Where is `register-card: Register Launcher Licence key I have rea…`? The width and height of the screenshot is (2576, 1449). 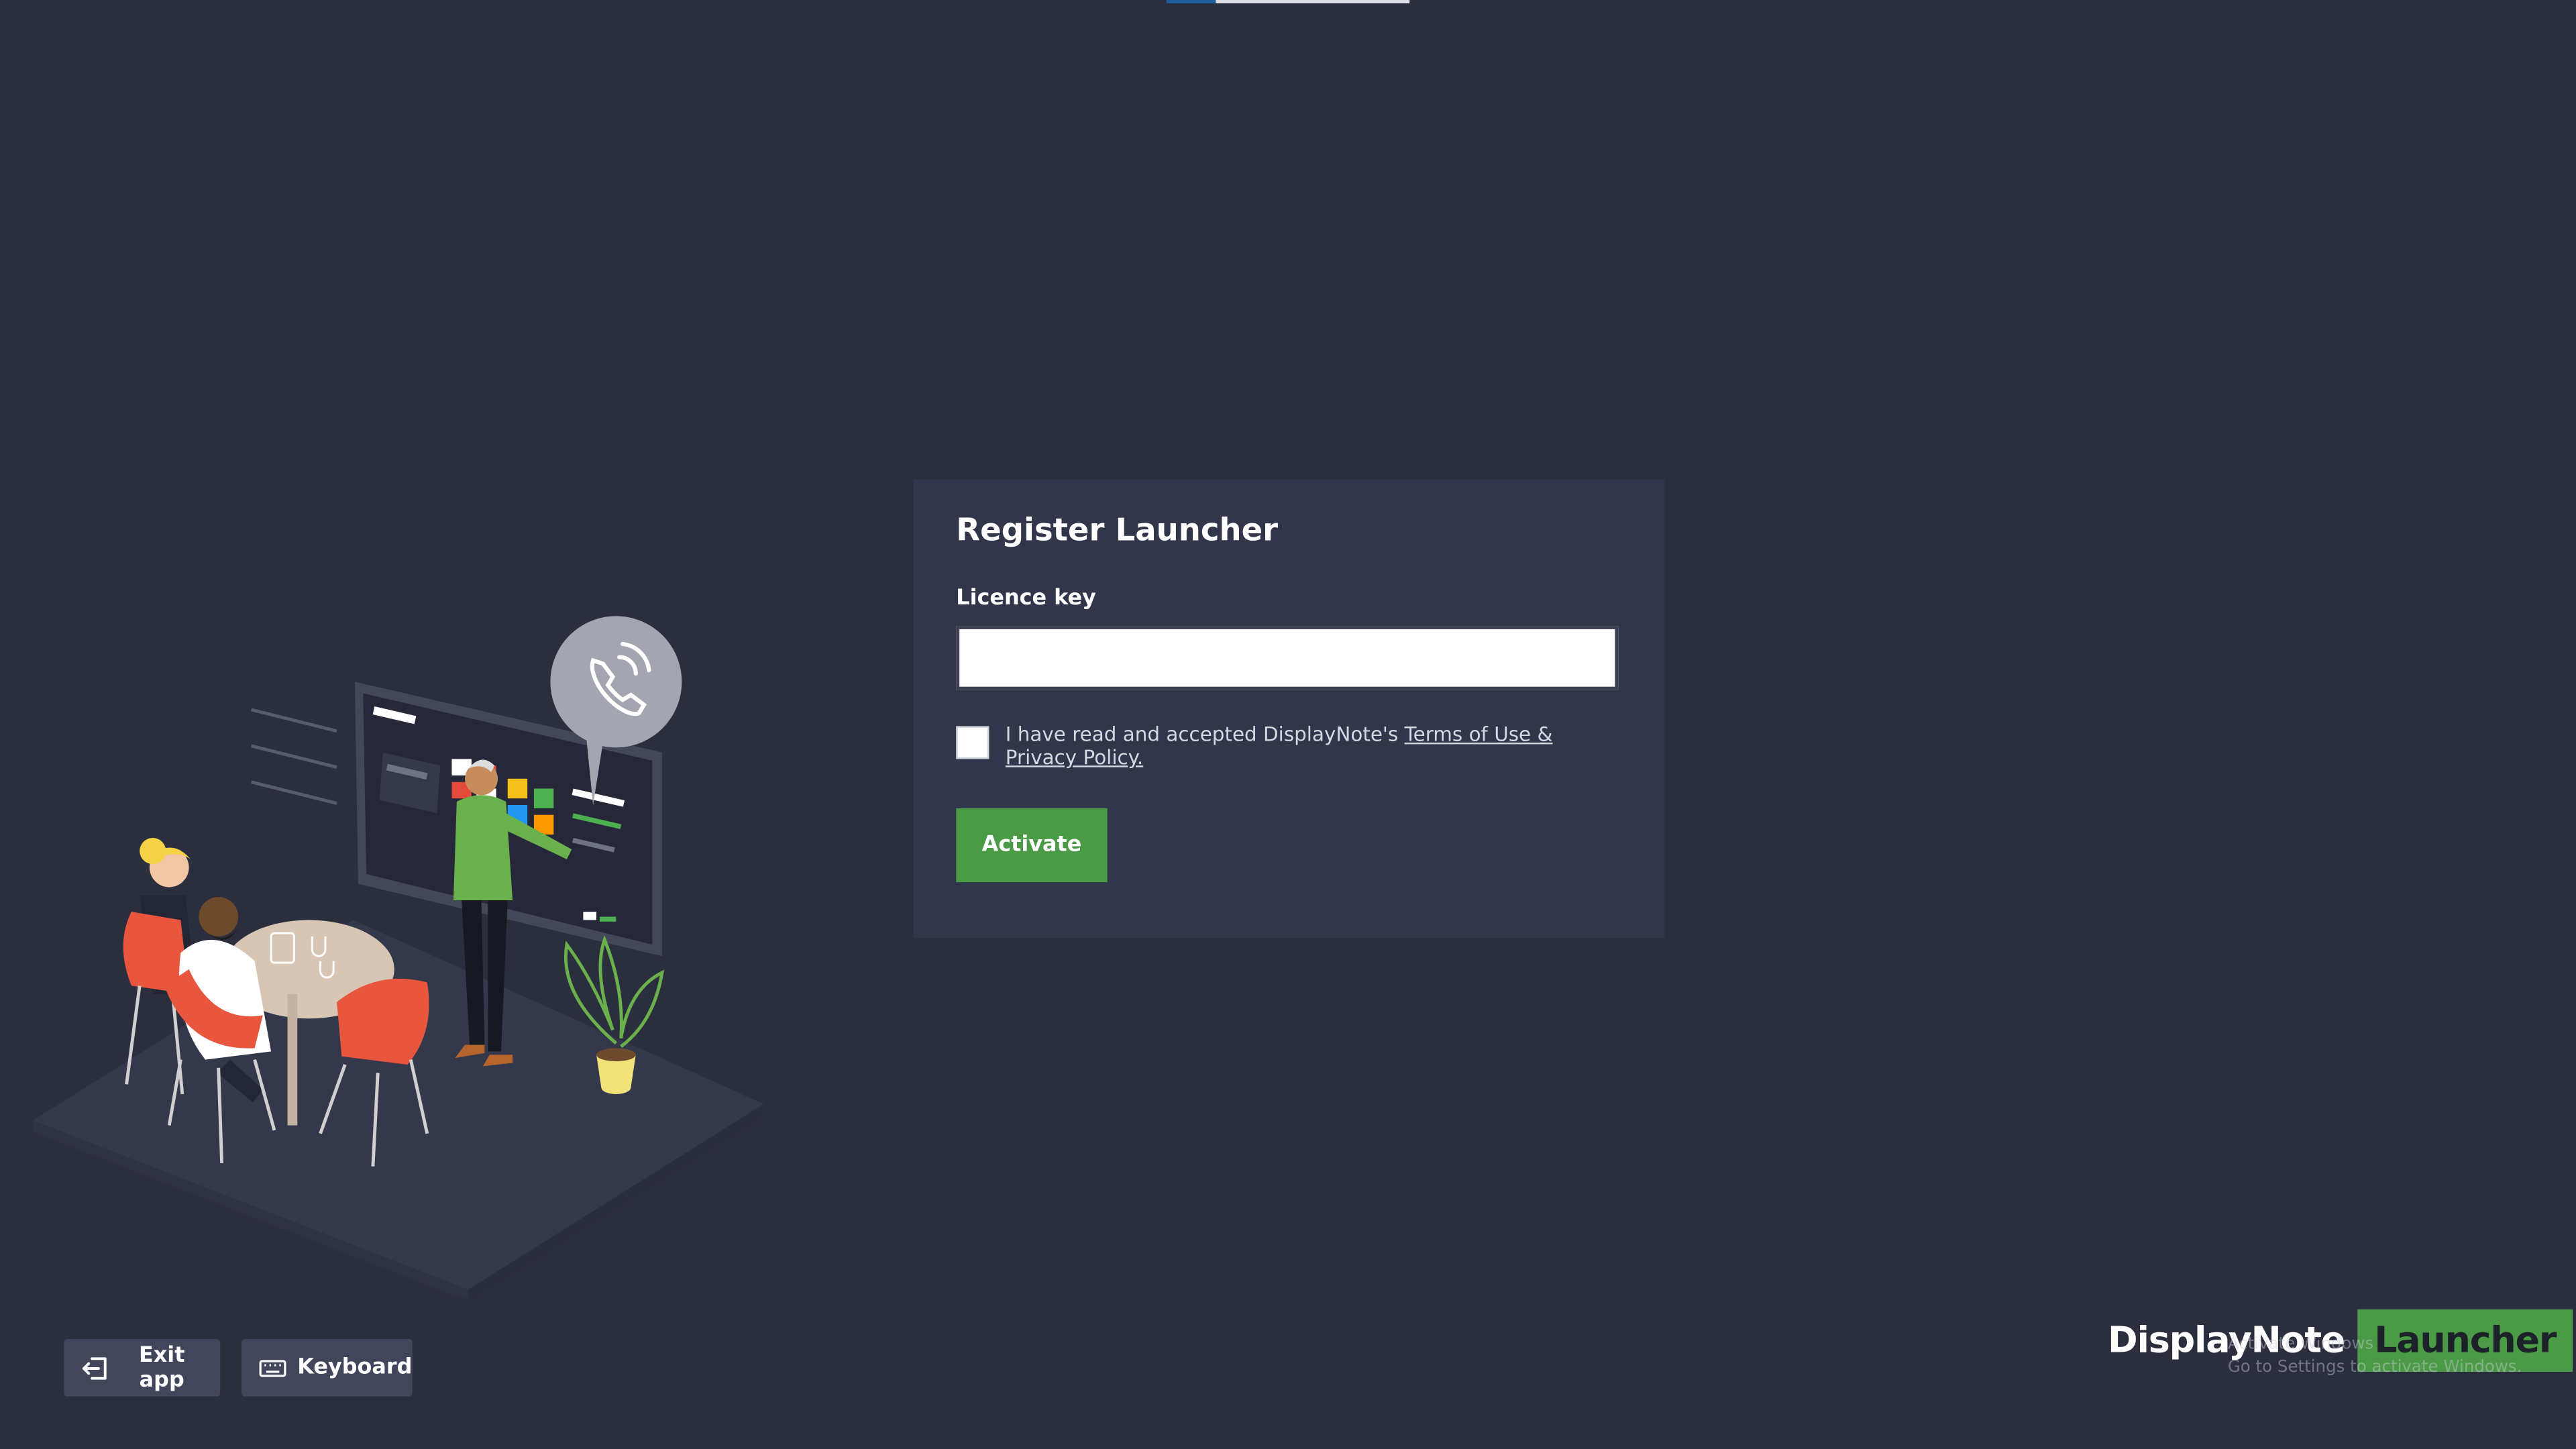 register-card: Register Launcher Licence key I have rea… is located at coordinates (1288, 709).